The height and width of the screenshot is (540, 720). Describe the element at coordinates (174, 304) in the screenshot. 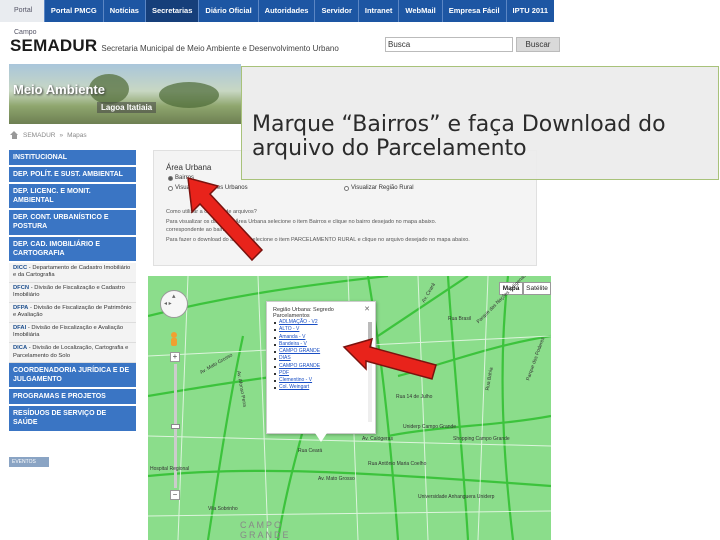

I see `pan-control-icon` at that location.